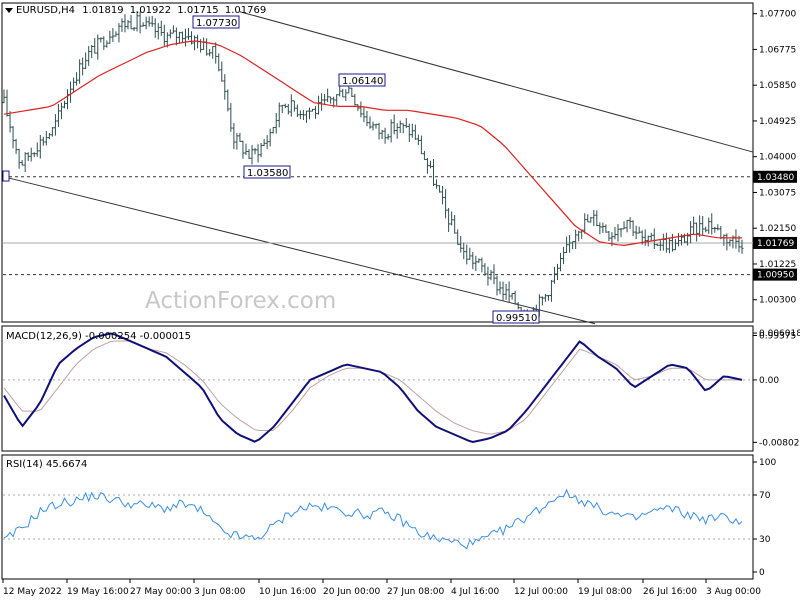  What do you see at coordinates (516, 318) in the screenshot?
I see `price-annotation: 0.99510` at bounding box center [516, 318].